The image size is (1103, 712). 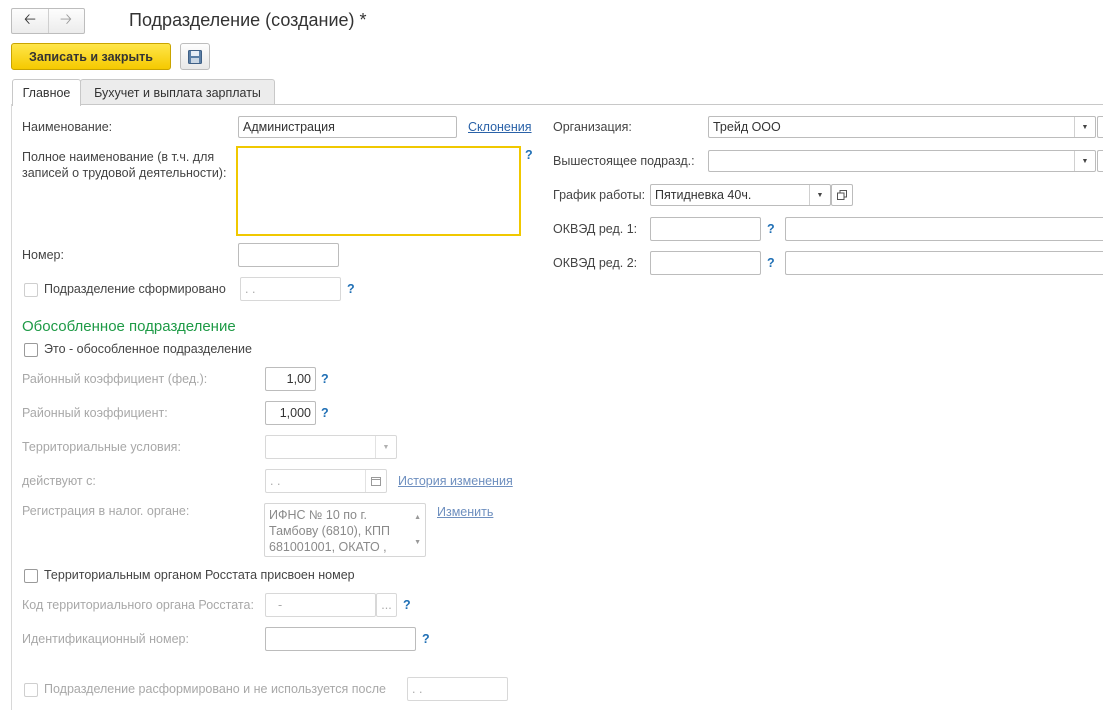 I want to click on okved1-code-input, so click(x=705, y=229).